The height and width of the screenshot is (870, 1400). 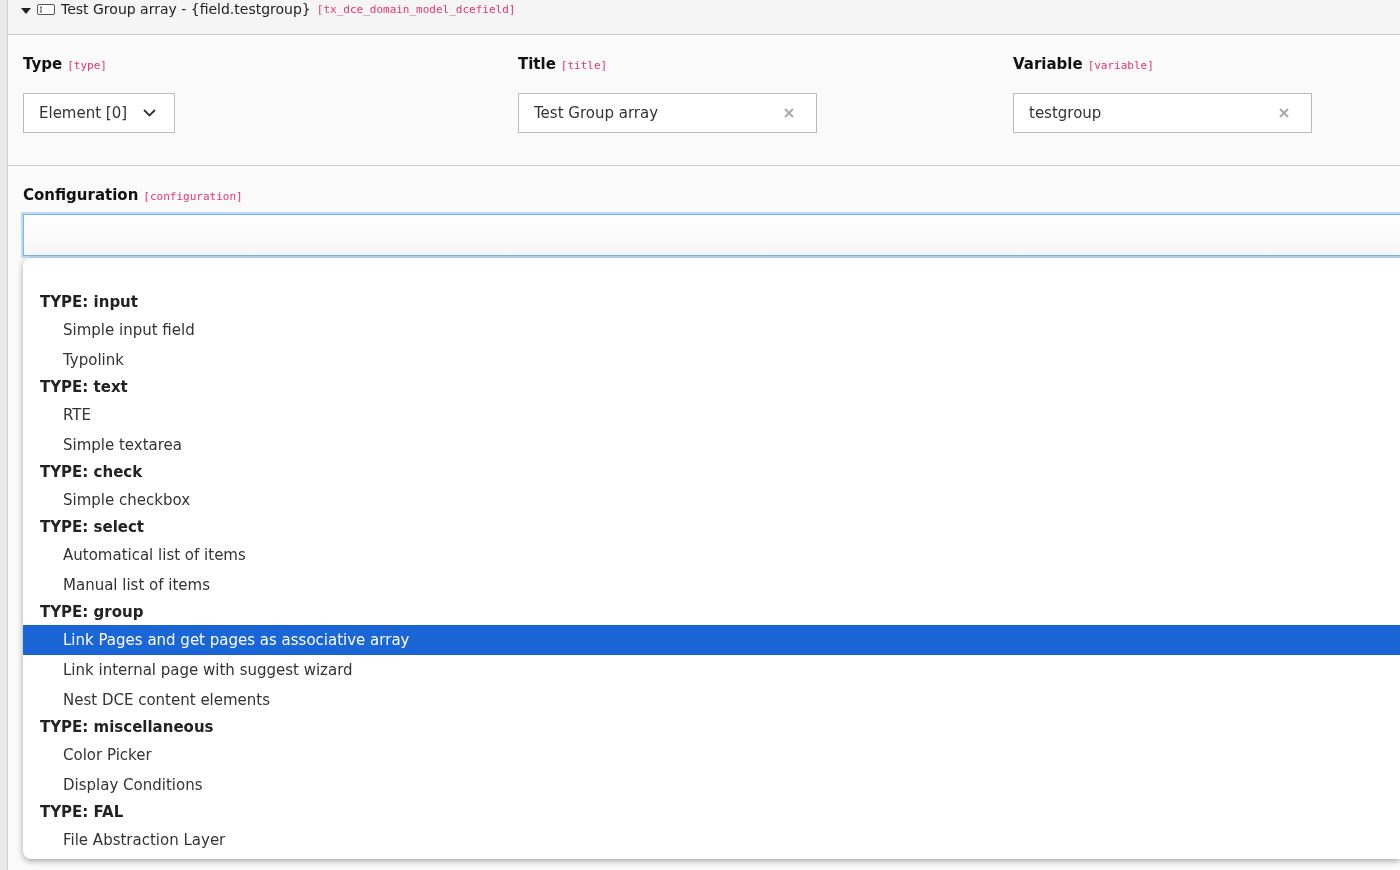 I want to click on dropdown-option: Display Conditions, so click(x=711, y=785).